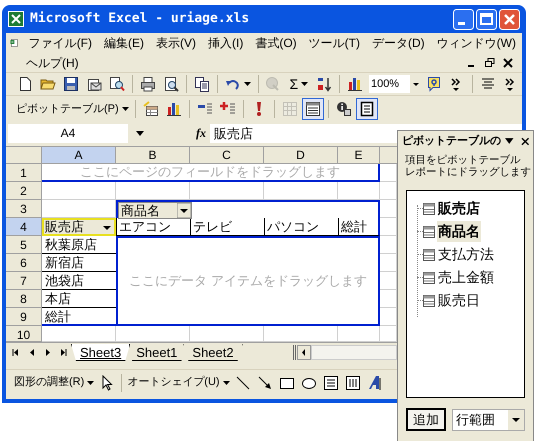 The image size is (535, 441). What do you see at coordinates (94, 84) in the screenshot?
I see `envelope-icon` at bounding box center [94, 84].